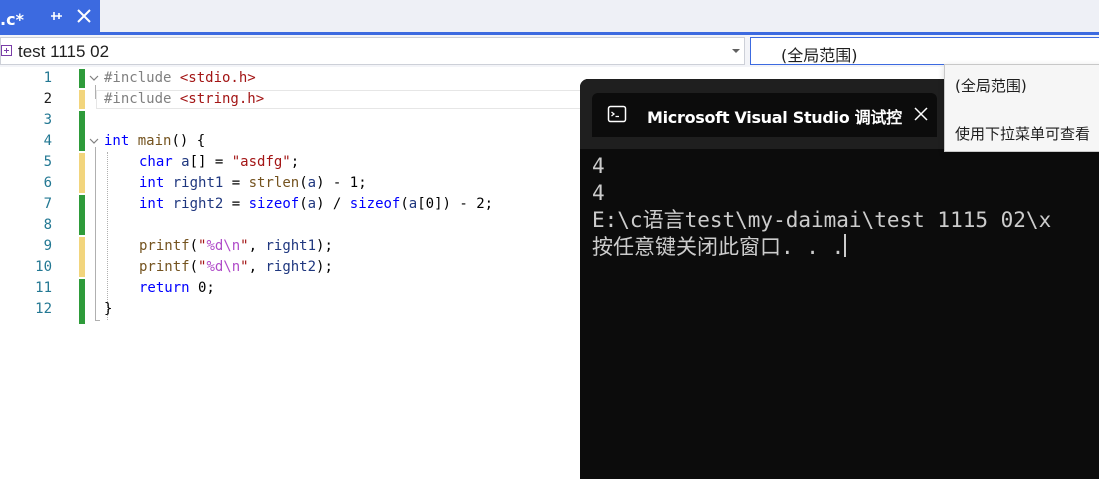 Image resolution: width=1099 pixels, height=479 pixels. I want to click on line-number: 3, so click(47, 120).